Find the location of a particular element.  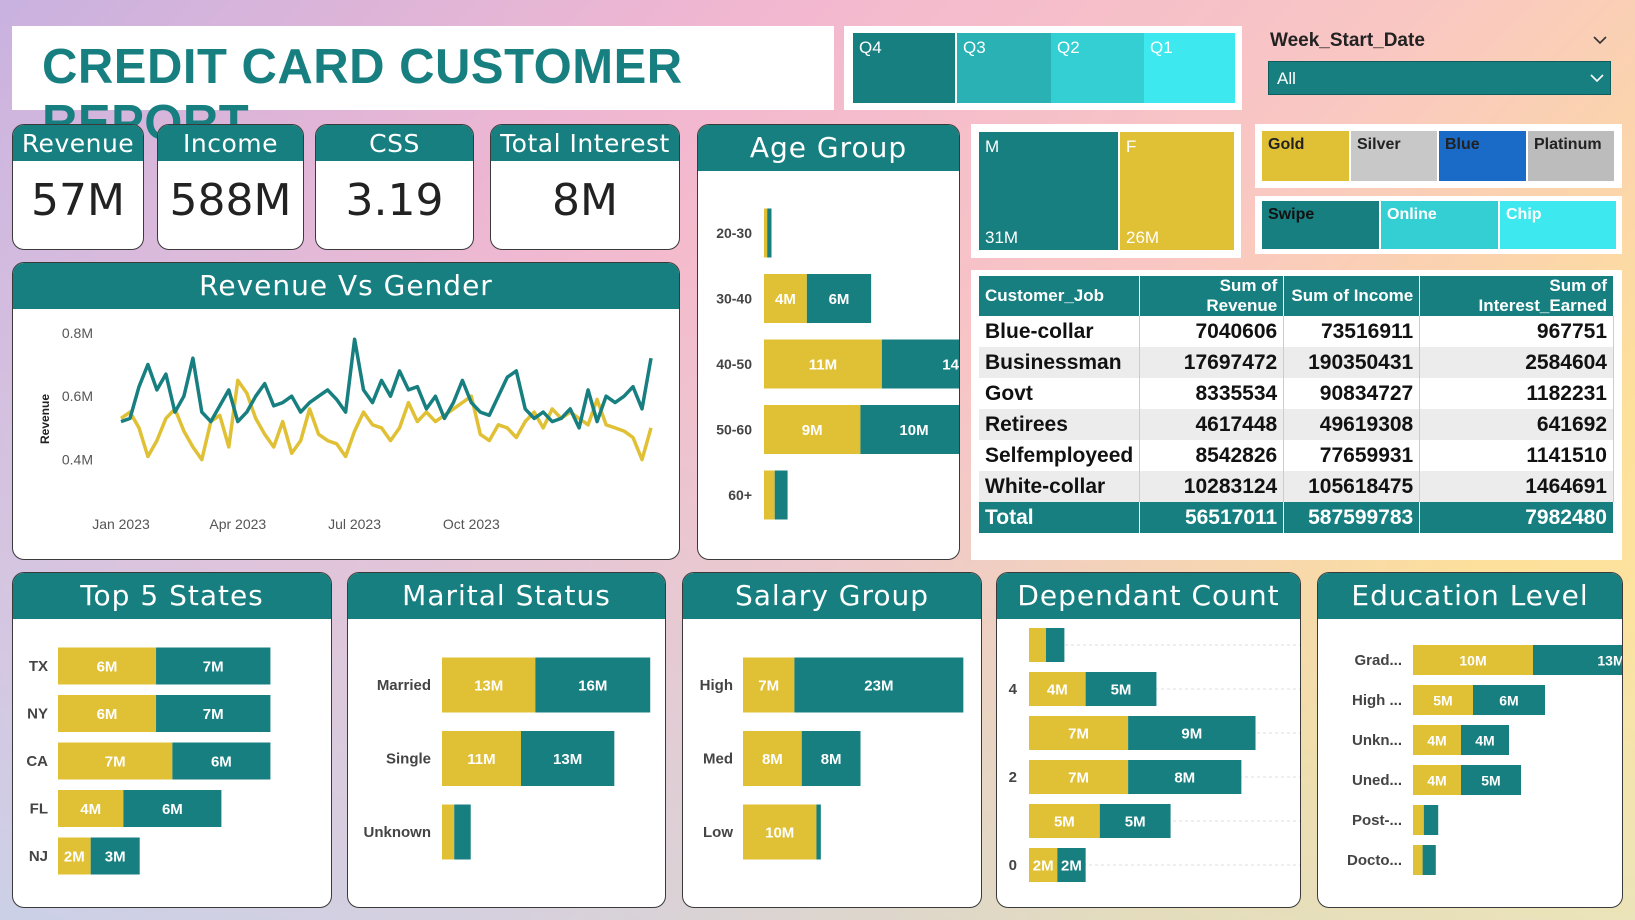

chart-title: Dependant Count is located at coordinates (1148, 596).